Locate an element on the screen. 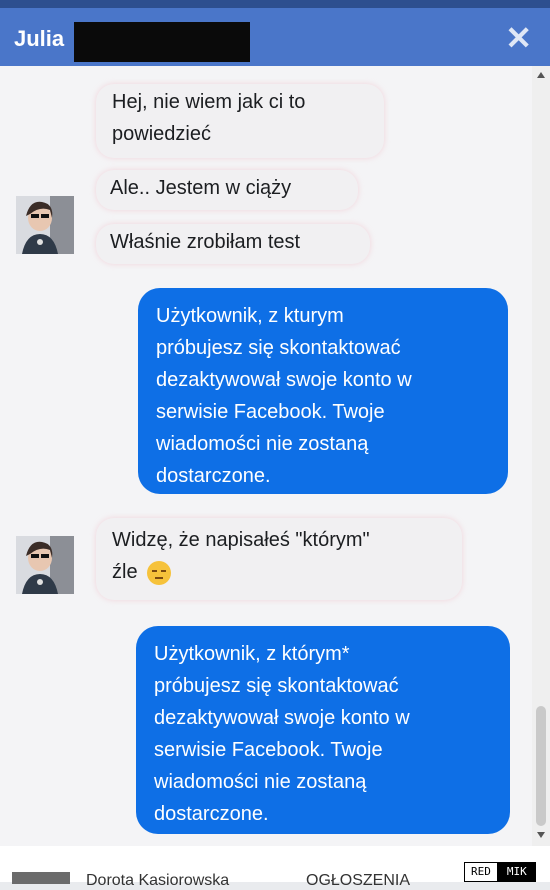 The height and width of the screenshot is (890, 550). message-text: Właśnie zrobiłam test is located at coordinates (205, 242).